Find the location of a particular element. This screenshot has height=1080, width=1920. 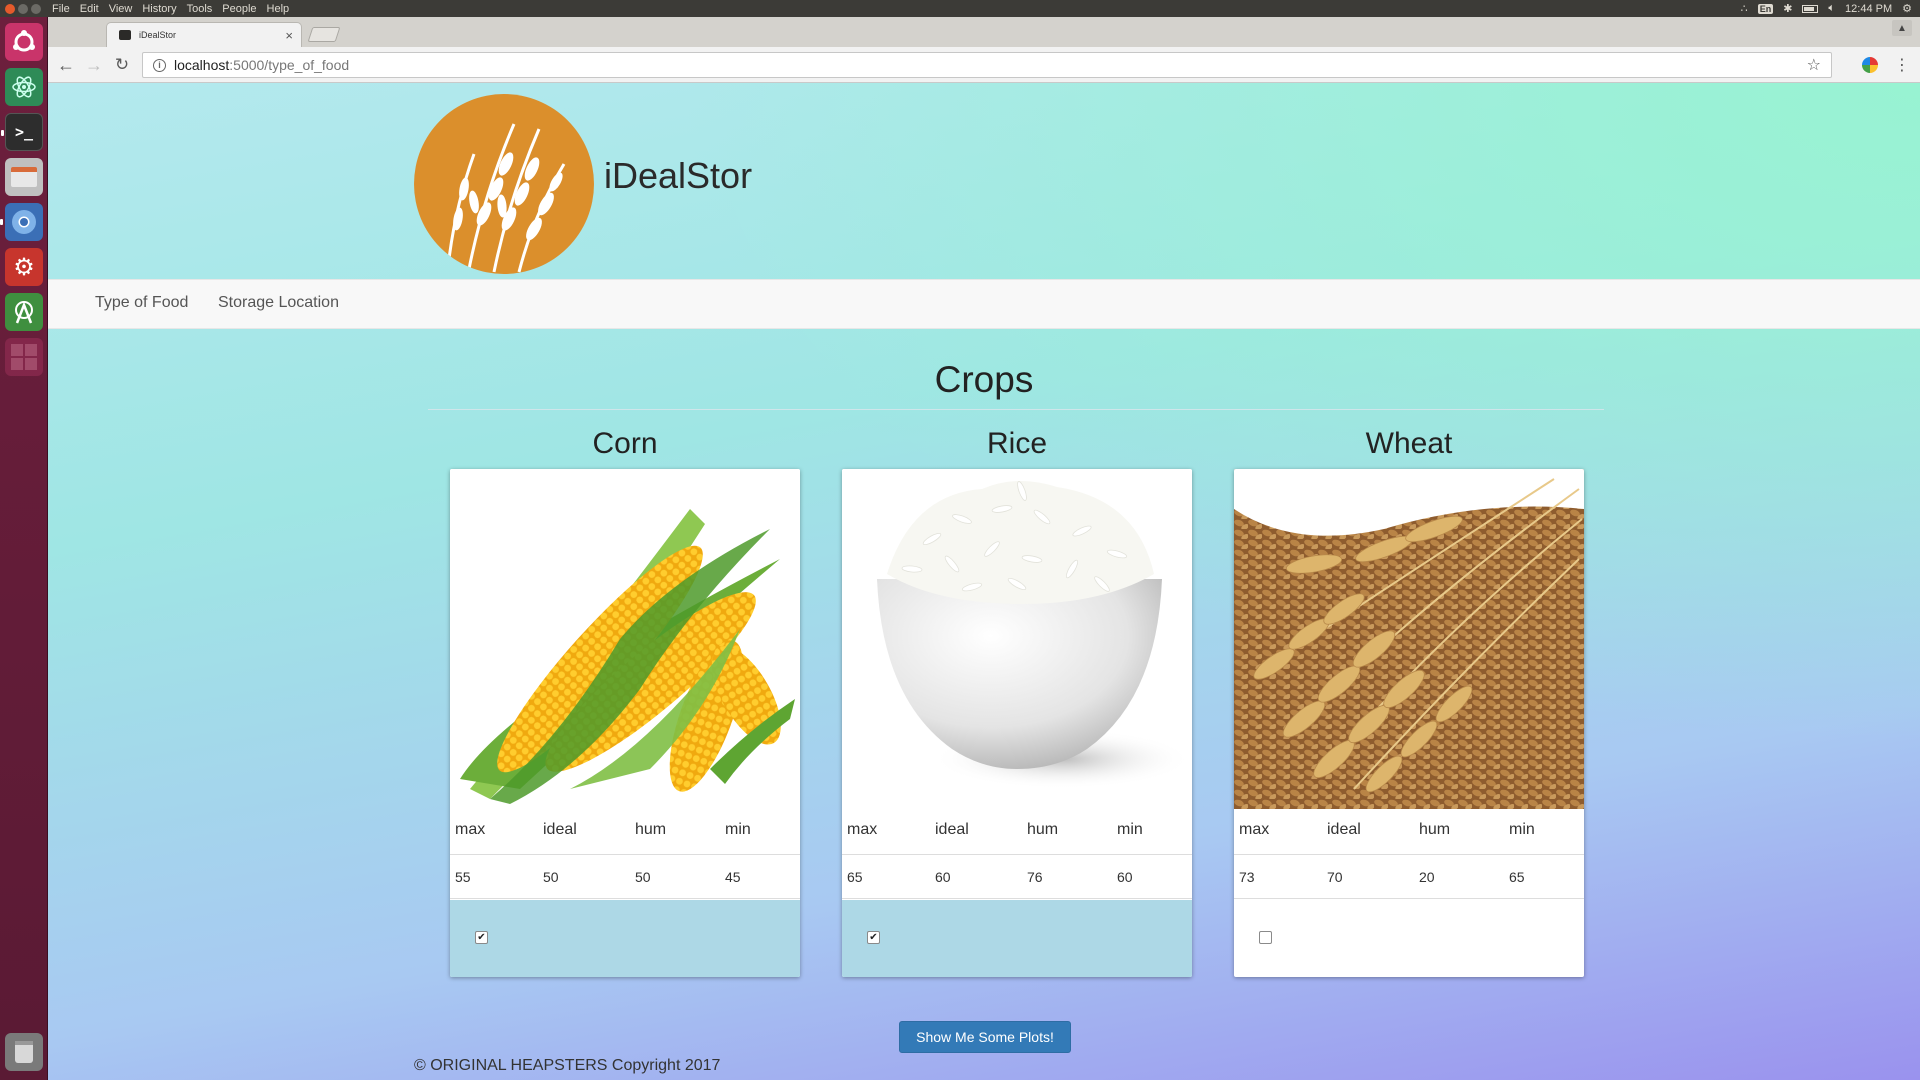

files-icon is located at coordinates (24, 177).